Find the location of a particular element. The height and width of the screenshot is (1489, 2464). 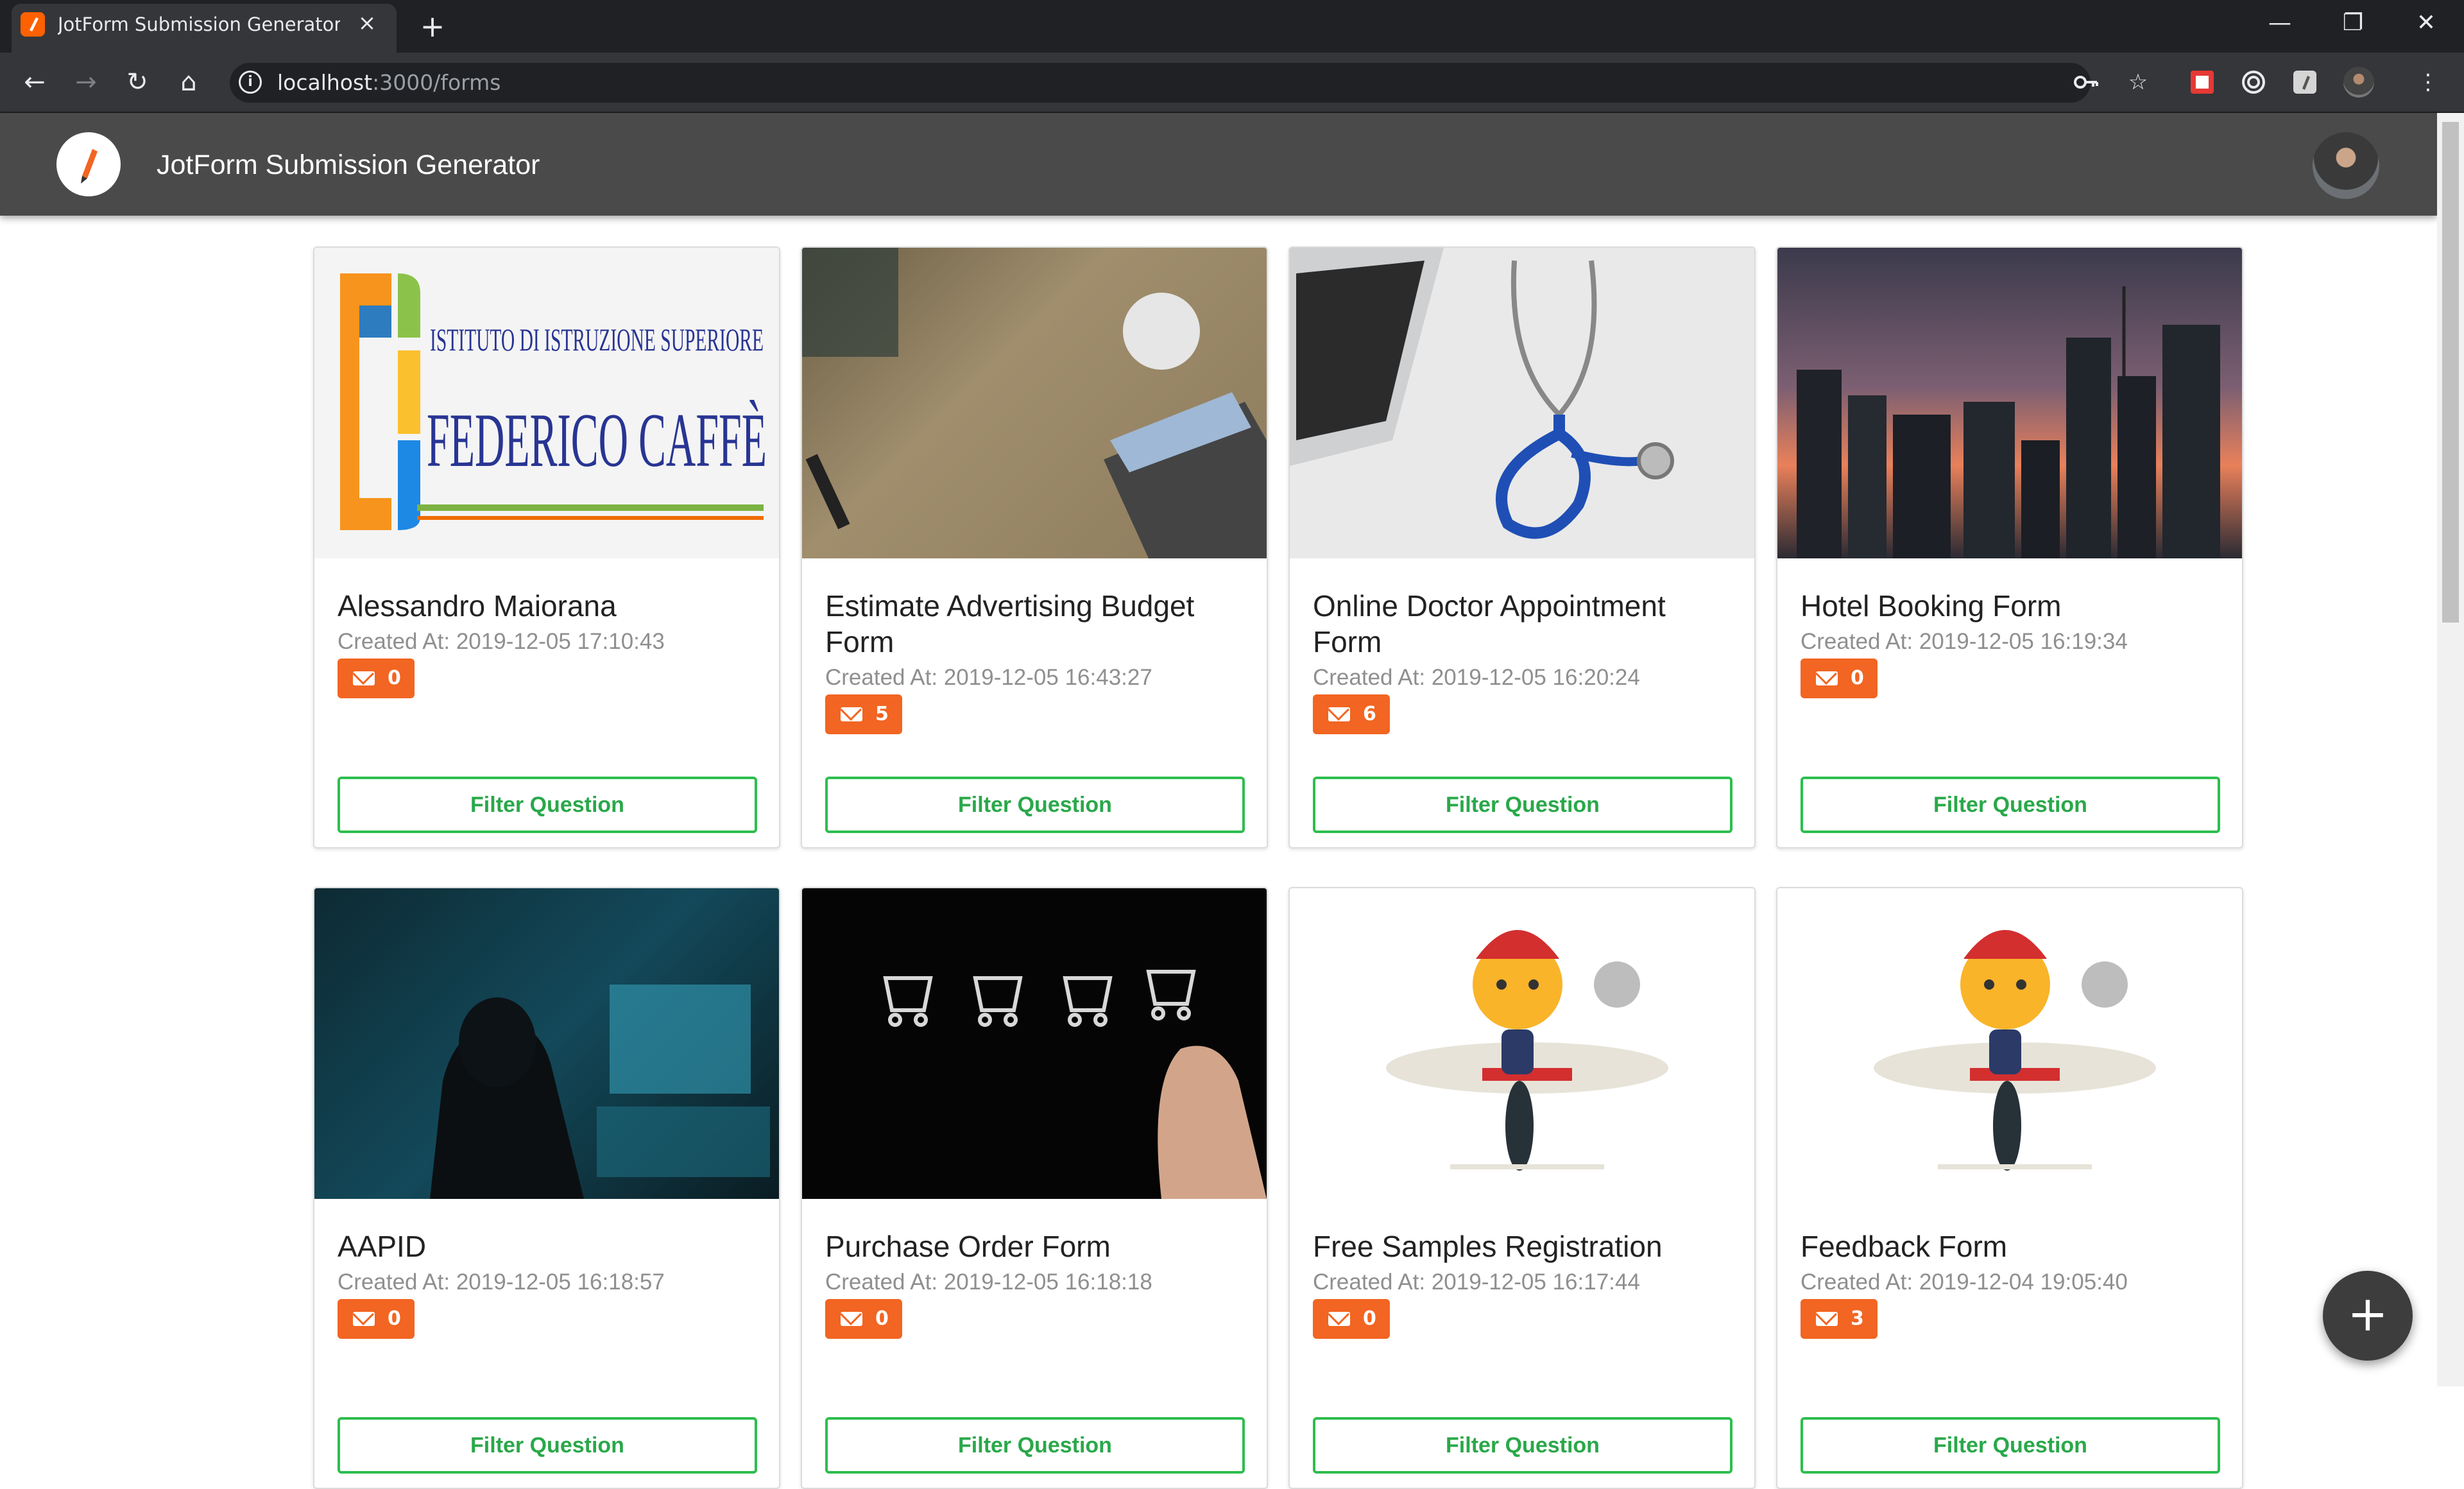

submission-count-badge: 3 is located at coordinates (1840, 1319).